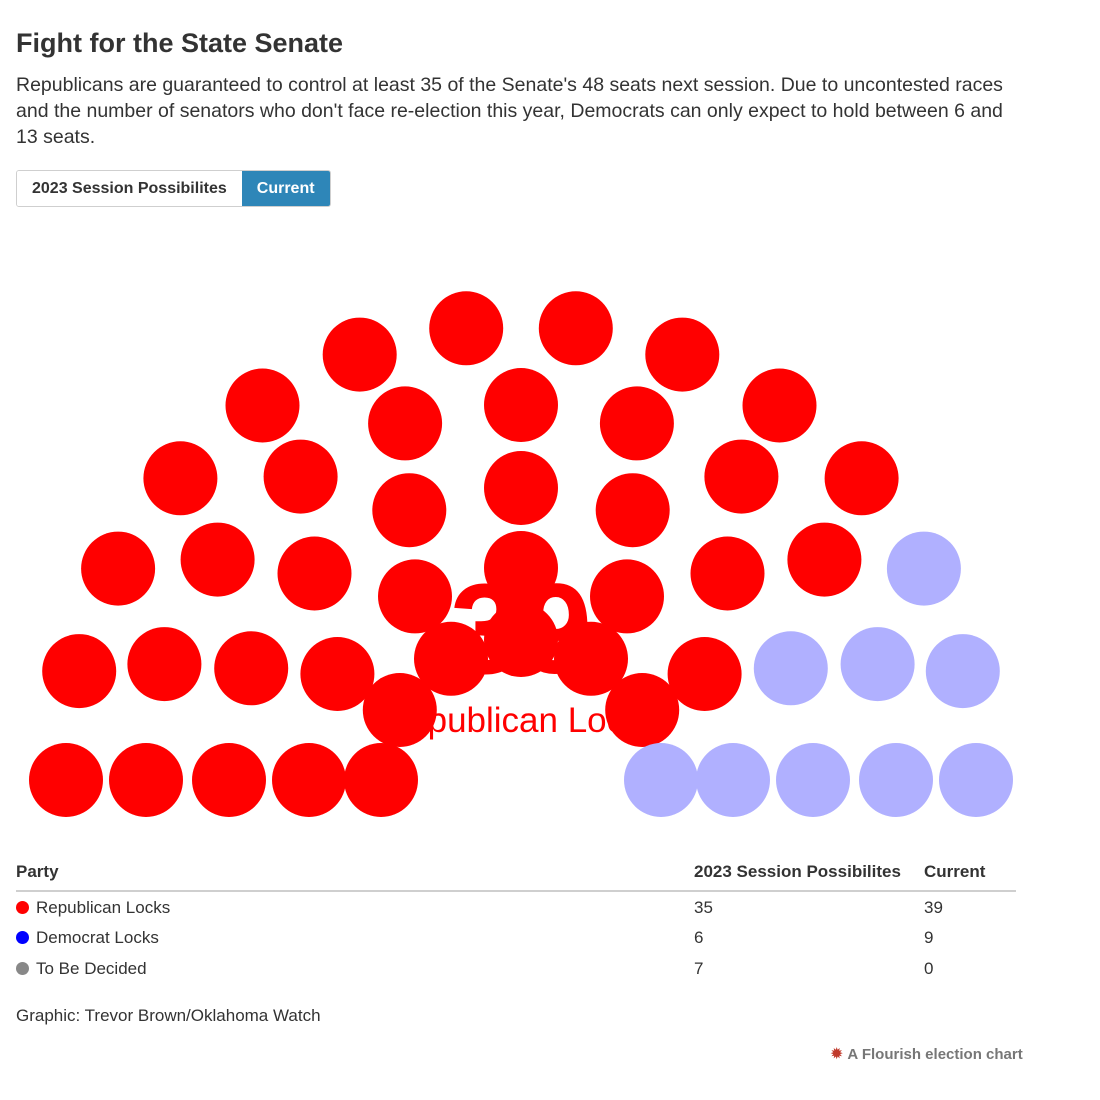  What do you see at coordinates (935, 1054) in the screenshot?
I see `flourish-branding-text: A Flourish election chart` at bounding box center [935, 1054].